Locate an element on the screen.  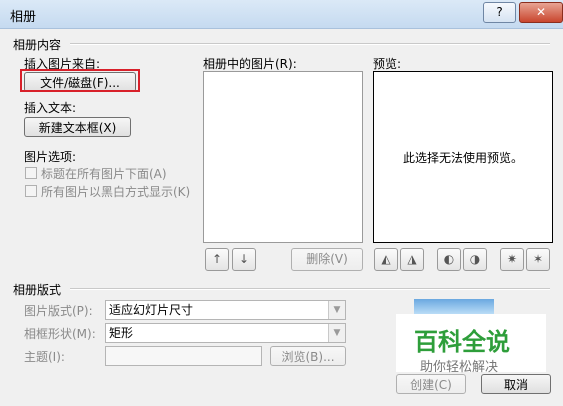
theme-field is located at coordinates (183, 356).